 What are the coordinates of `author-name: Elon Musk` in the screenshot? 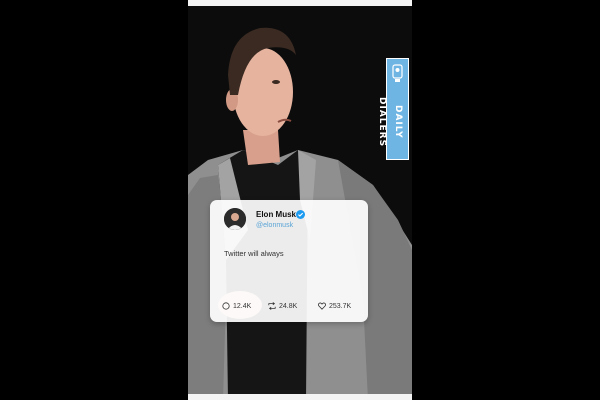 It's located at (276, 214).